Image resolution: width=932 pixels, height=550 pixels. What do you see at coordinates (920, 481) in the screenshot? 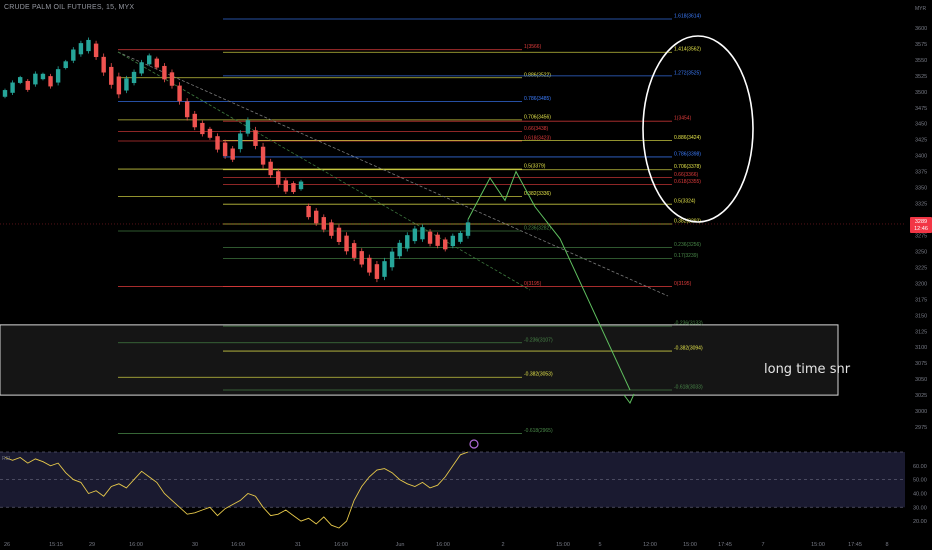
I see `rsi-tick-label: 50.00` at bounding box center [920, 481].